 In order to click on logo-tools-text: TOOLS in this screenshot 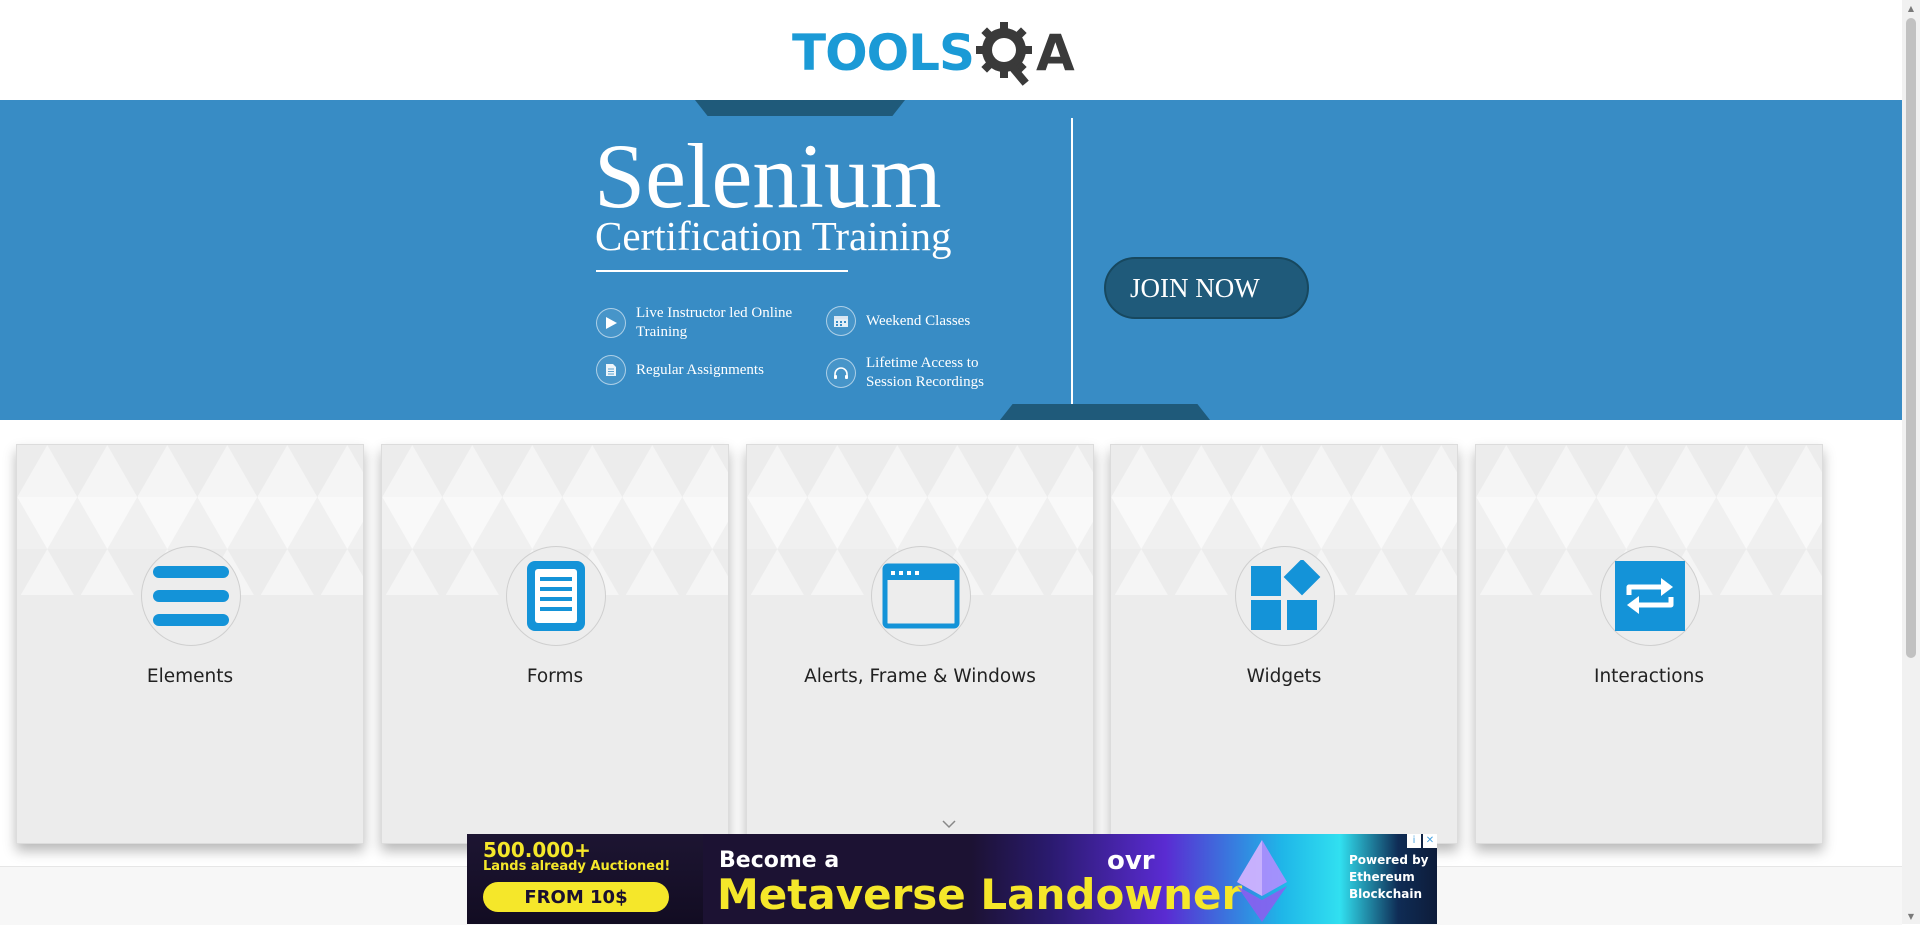, I will do `click(883, 53)`.